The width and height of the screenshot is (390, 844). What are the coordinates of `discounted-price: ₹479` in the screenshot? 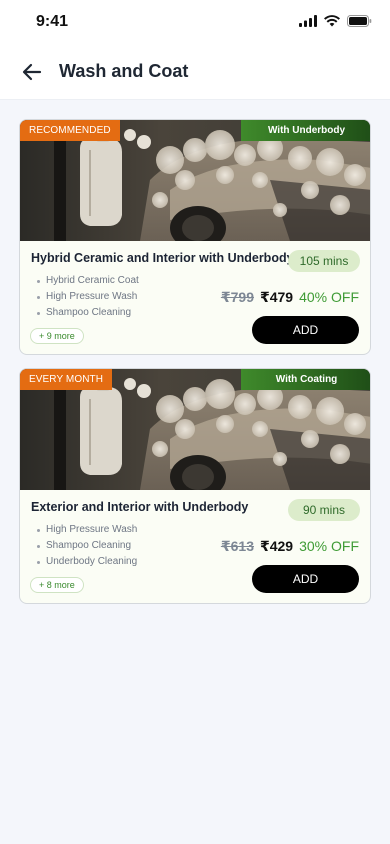 It's located at (276, 297).